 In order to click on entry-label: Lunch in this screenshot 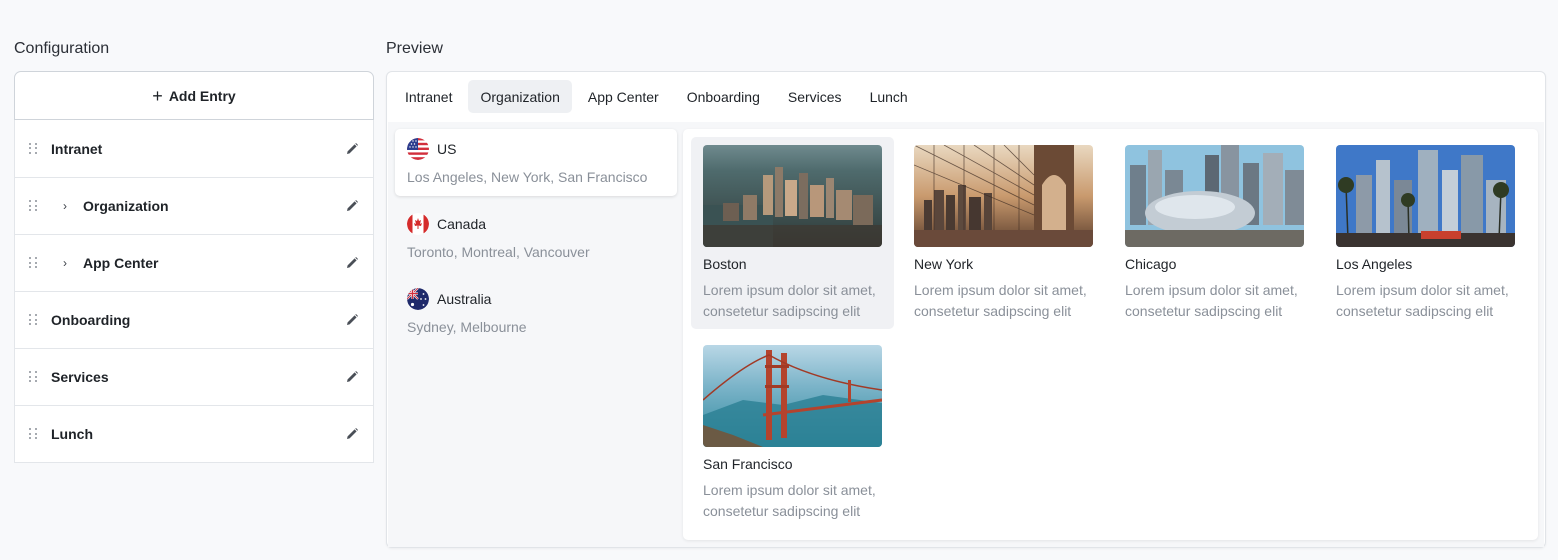, I will do `click(72, 434)`.